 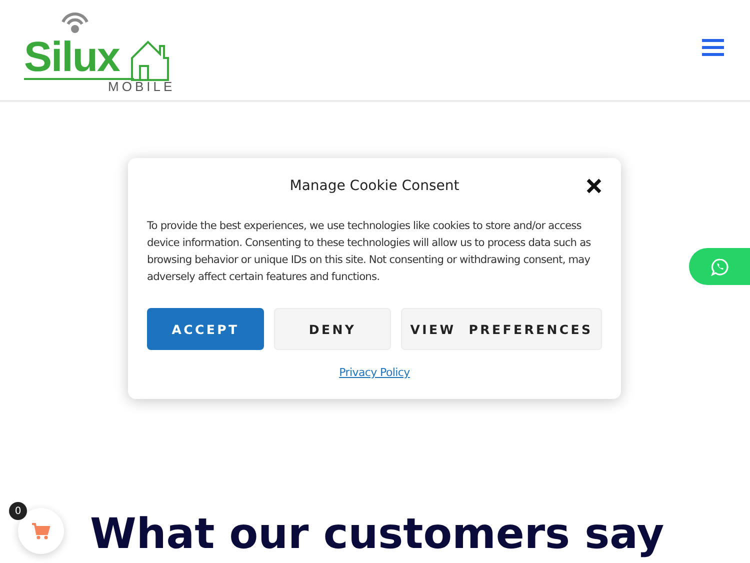 What do you see at coordinates (375, 186) in the screenshot?
I see `dialog-title: Manage Cookie Consent` at bounding box center [375, 186].